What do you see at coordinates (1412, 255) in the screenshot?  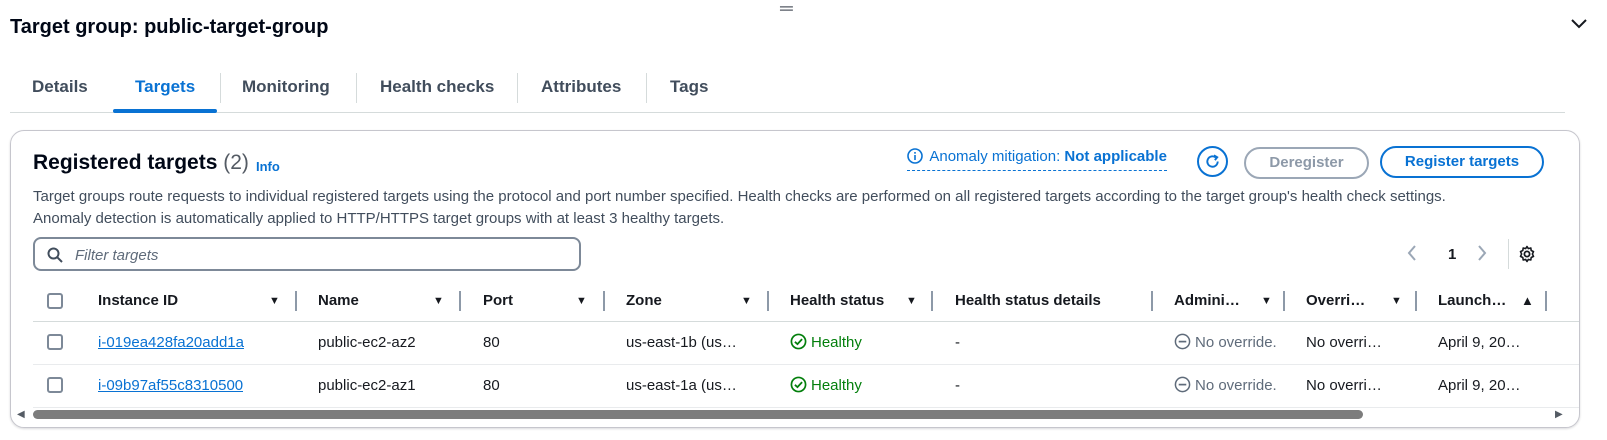 I see `angle-left-icon` at bounding box center [1412, 255].